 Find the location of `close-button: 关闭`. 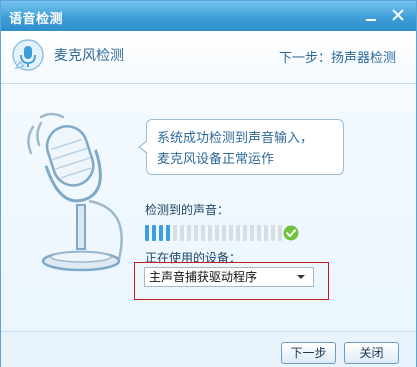

close-button: 关闭 is located at coordinates (371, 353).